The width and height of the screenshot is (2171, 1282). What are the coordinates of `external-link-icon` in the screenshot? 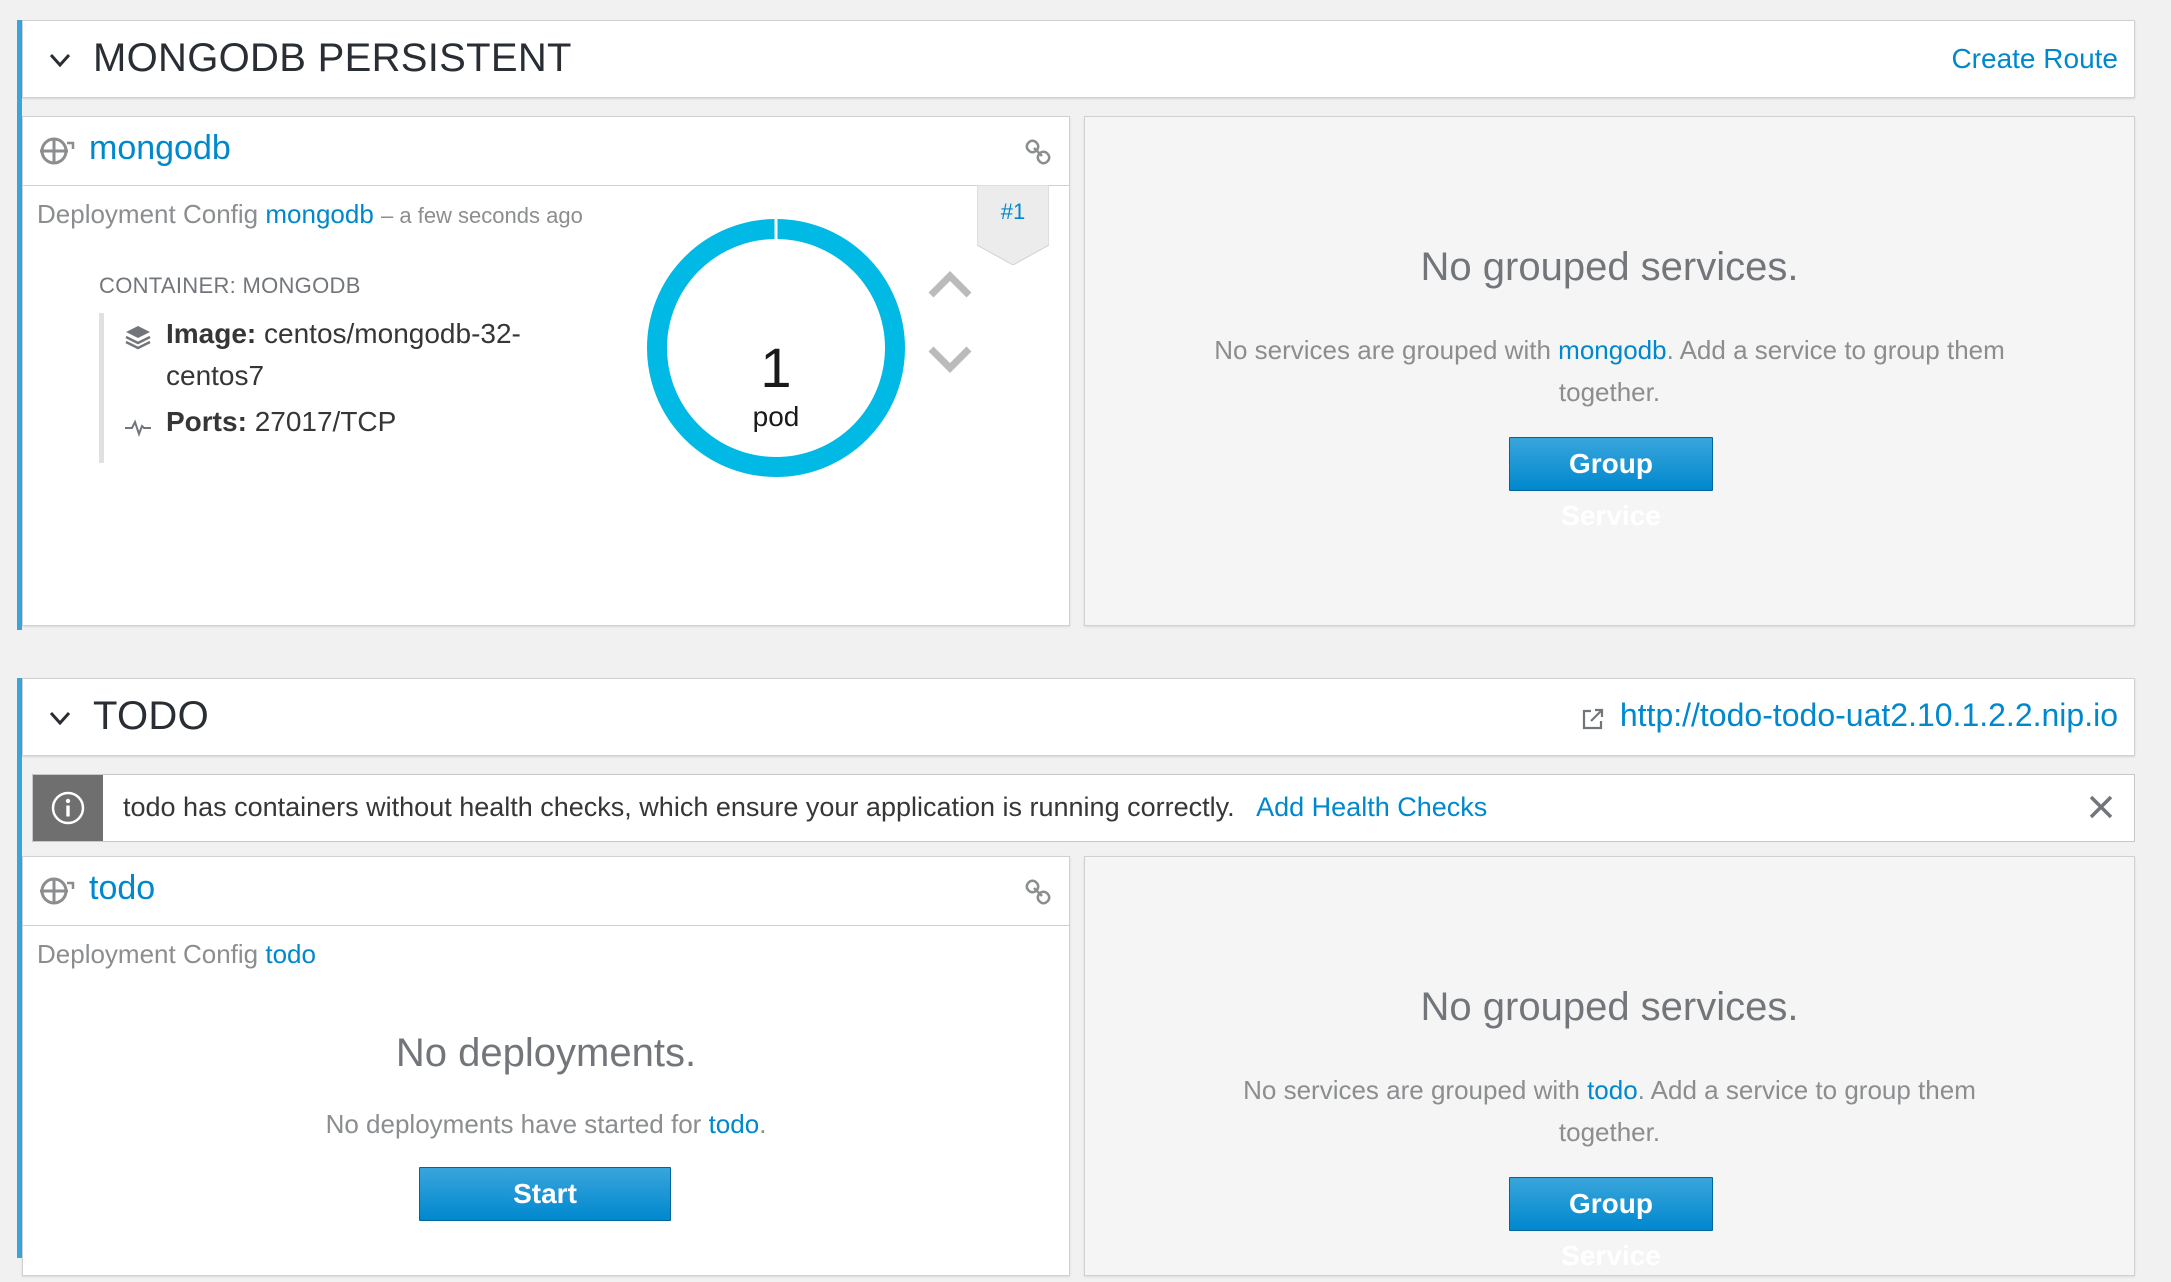 It's located at (1592, 718).